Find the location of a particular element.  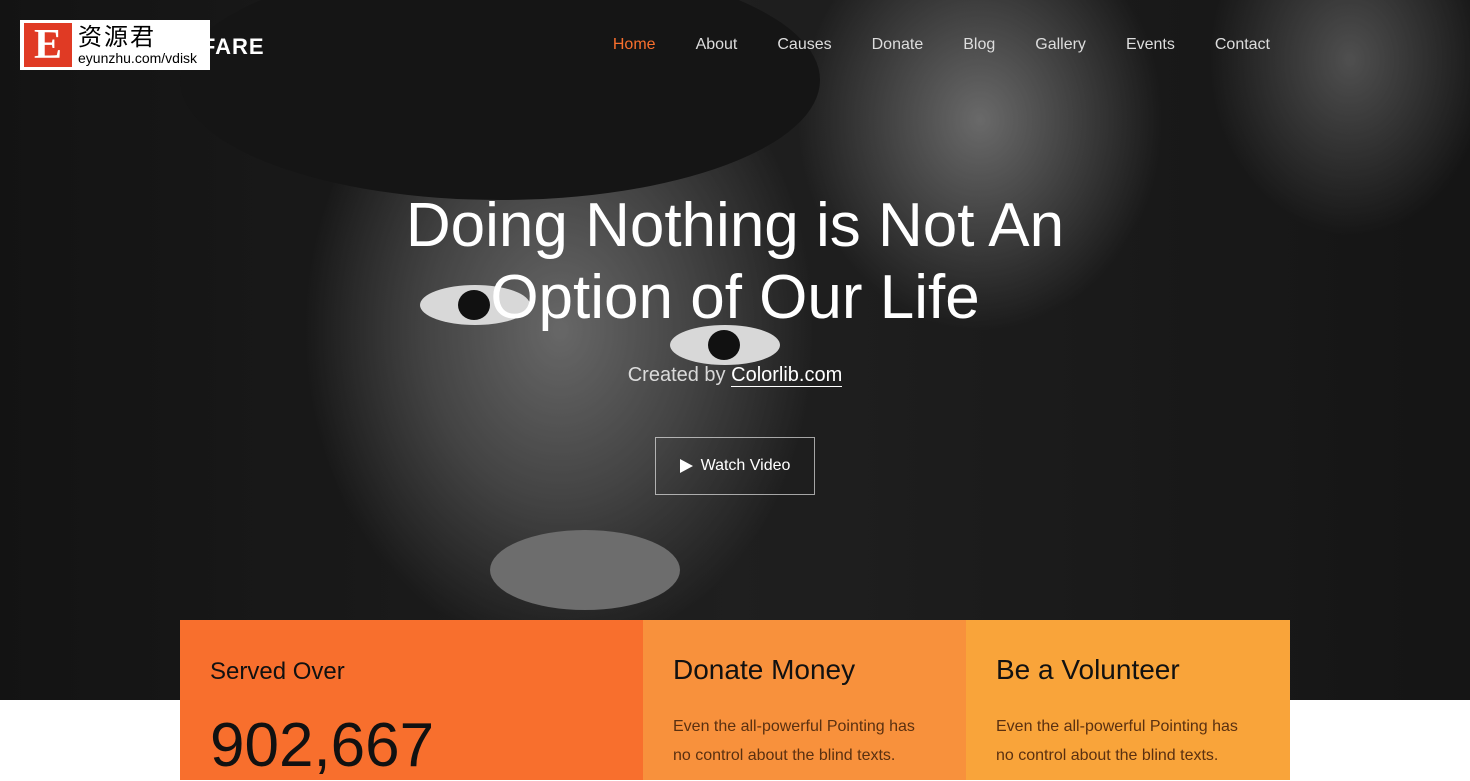

watermark-logo: E 资源君 eyunzhu.com/vdisk is located at coordinates (115, 45).